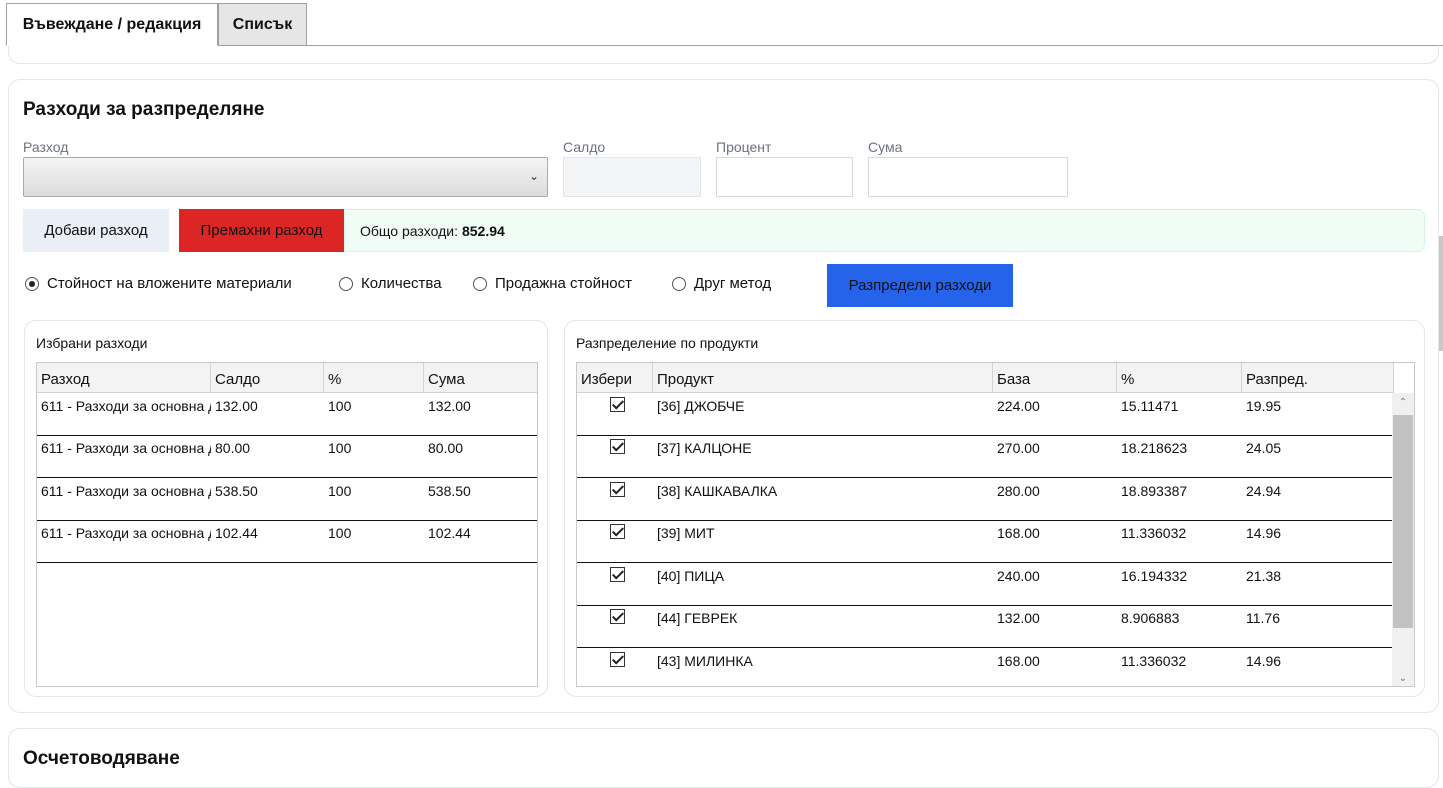 This screenshot has height=788, width=1443. What do you see at coordinates (96, 230) in the screenshot?
I see `add-expense-button: Добави разход` at bounding box center [96, 230].